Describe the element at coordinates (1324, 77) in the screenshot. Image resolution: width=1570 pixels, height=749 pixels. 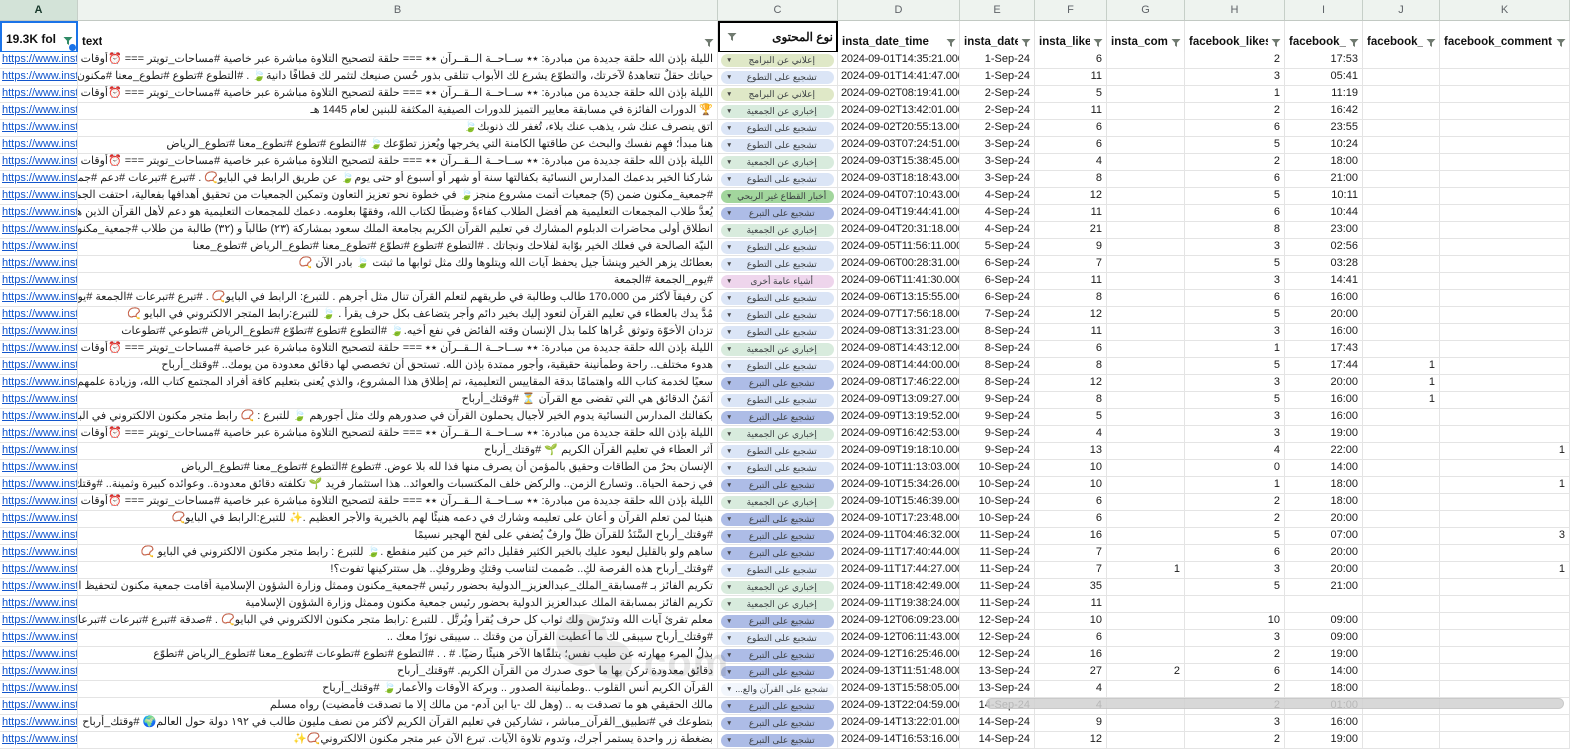
I see `cell-fb_time: 05:41` at that location.